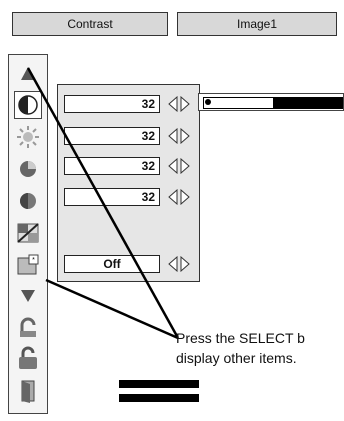  What do you see at coordinates (260, 348) in the screenshot?
I see `hint-text: Press the SELECT b display other items.` at bounding box center [260, 348].